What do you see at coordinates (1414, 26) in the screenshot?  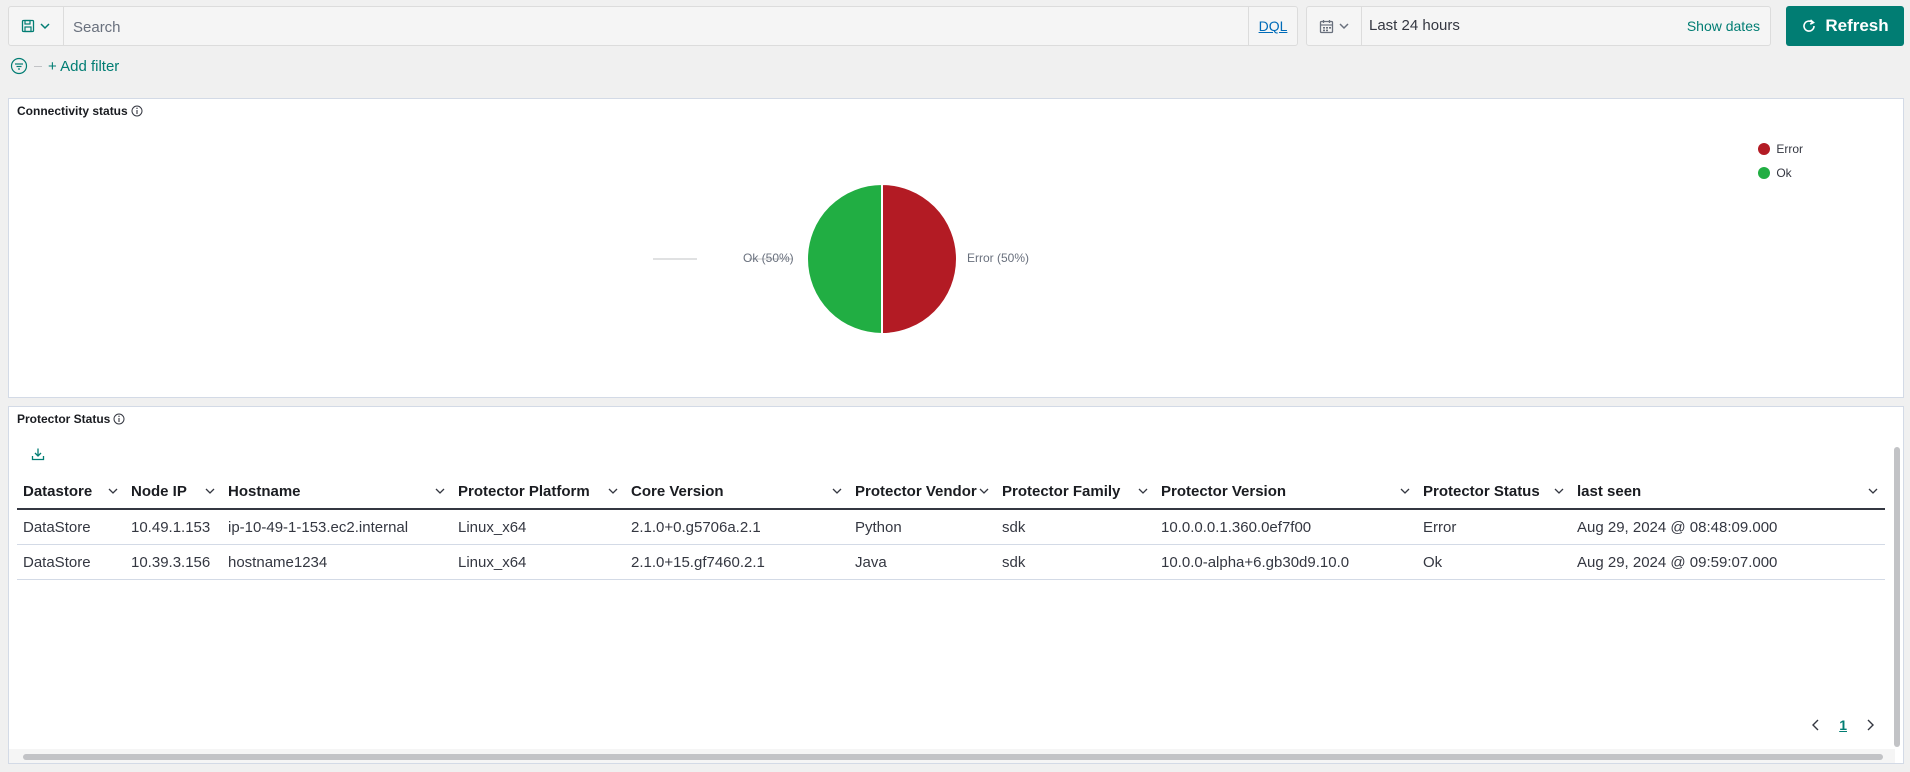 I see `time-range-label: Last 24 hours` at bounding box center [1414, 26].